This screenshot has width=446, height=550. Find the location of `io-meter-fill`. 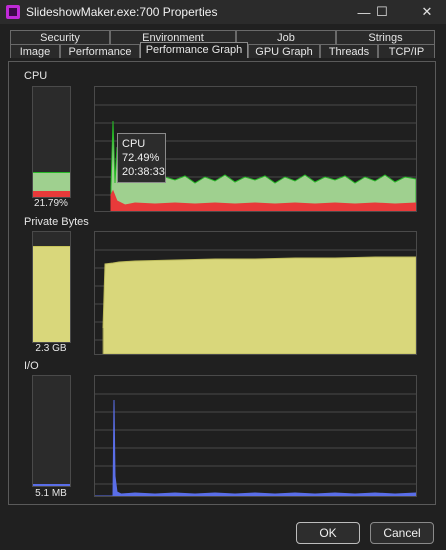

io-meter-fill is located at coordinates (51, 484).